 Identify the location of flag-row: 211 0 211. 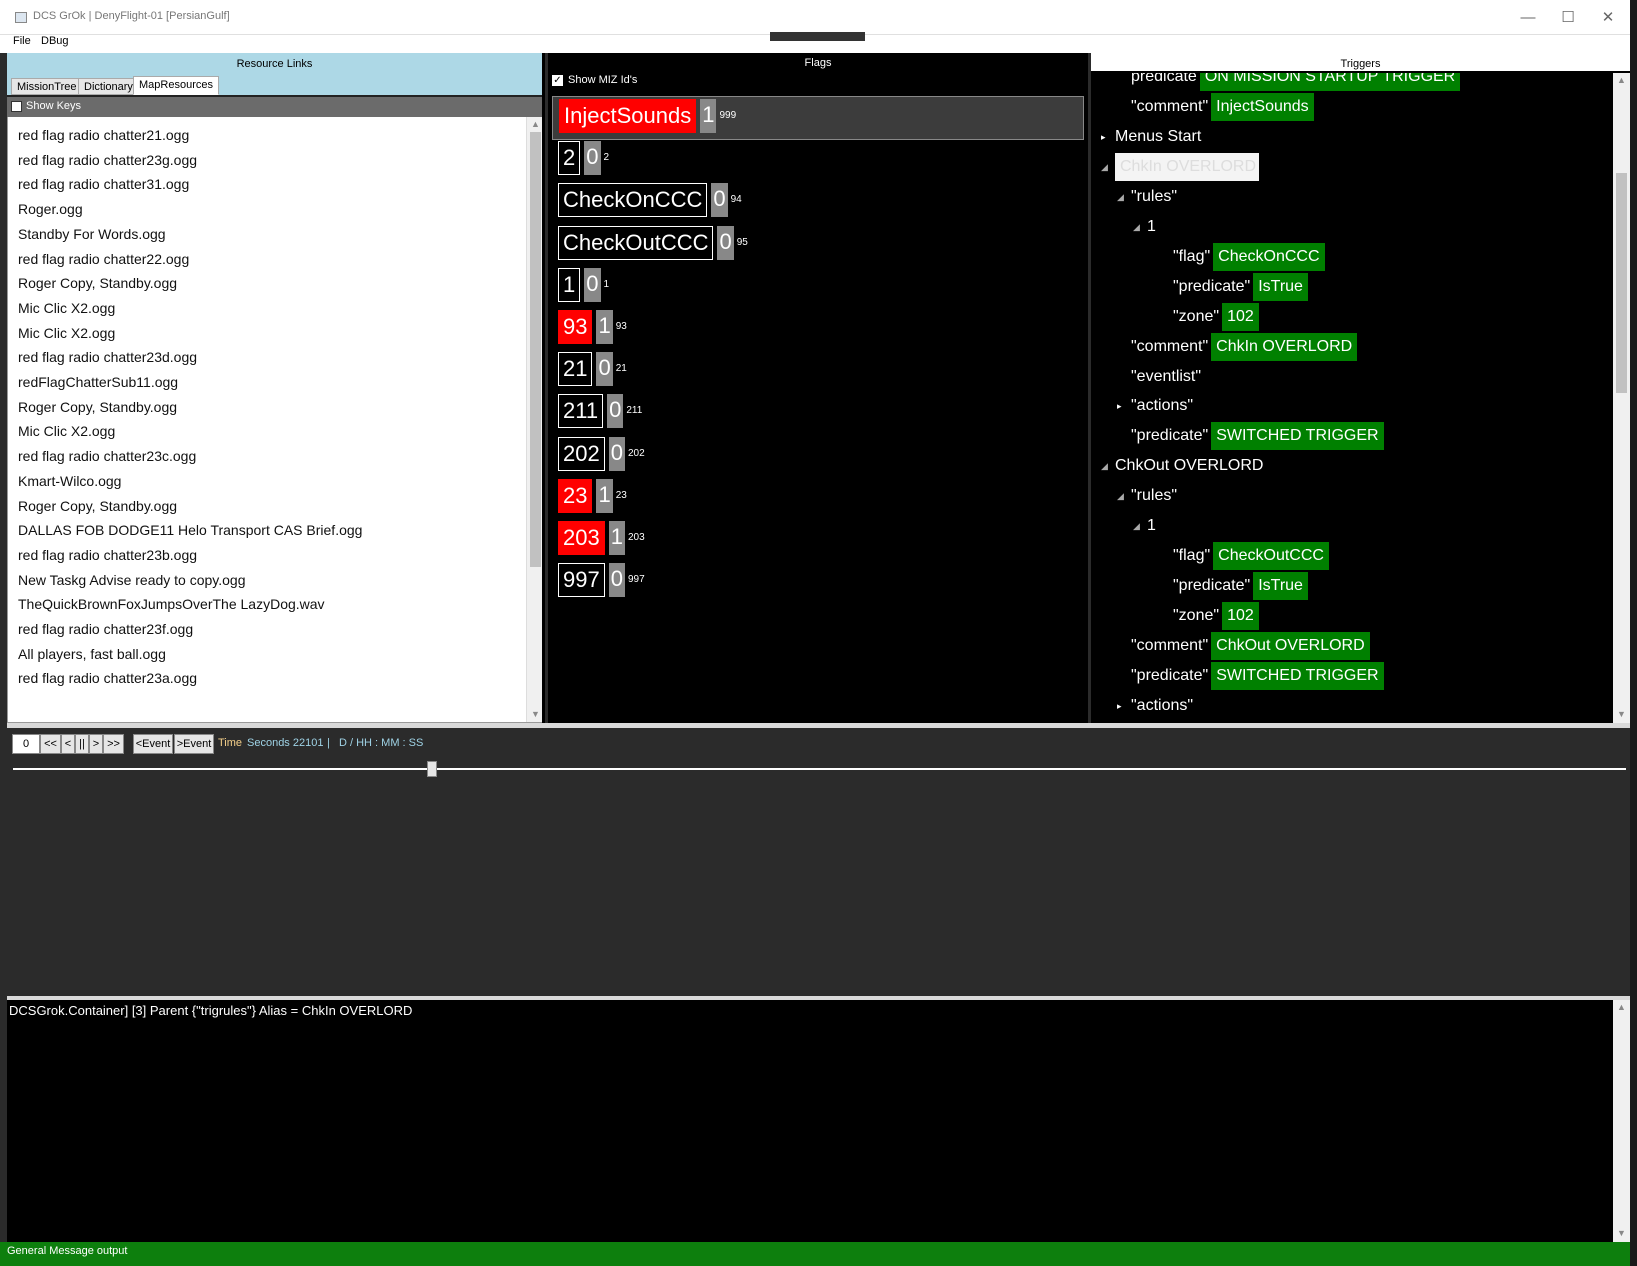
(600, 411).